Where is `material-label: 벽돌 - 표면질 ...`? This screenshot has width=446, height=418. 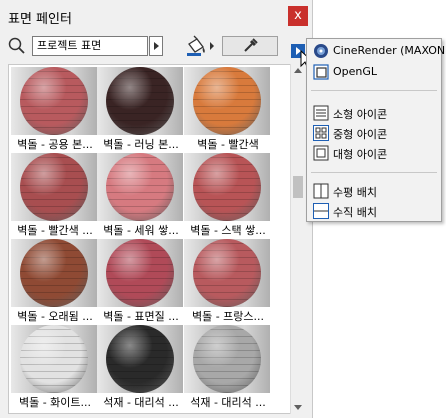 material-label: 벽돌 - 표면질 ... is located at coordinates (141, 316).